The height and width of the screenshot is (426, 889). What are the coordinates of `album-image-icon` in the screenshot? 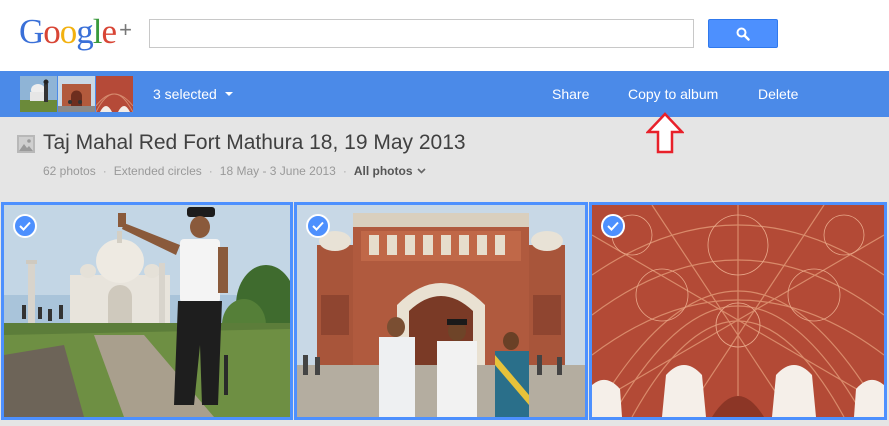 It's located at (26, 144).